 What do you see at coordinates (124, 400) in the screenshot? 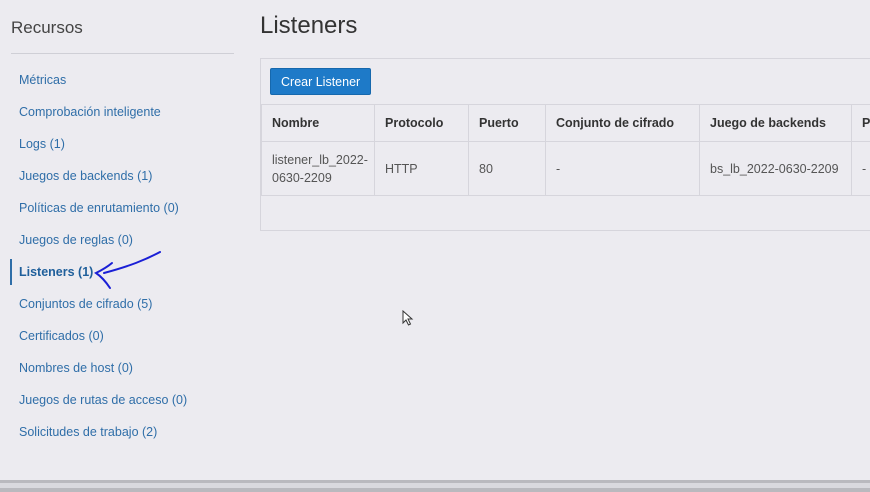
I see `sidebar-item-juegos-de-rutas-de-acceso: Juegos de rutas de acceso (0)` at bounding box center [124, 400].